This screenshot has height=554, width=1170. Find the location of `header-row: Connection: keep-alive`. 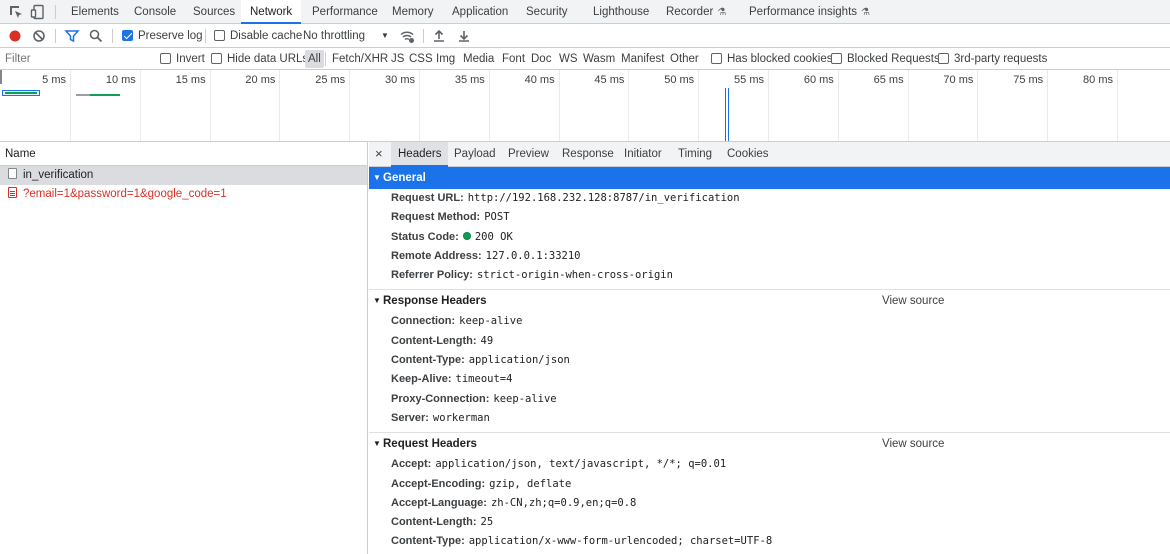

header-row: Connection: keep-alive is located at coordinates (769, 321).